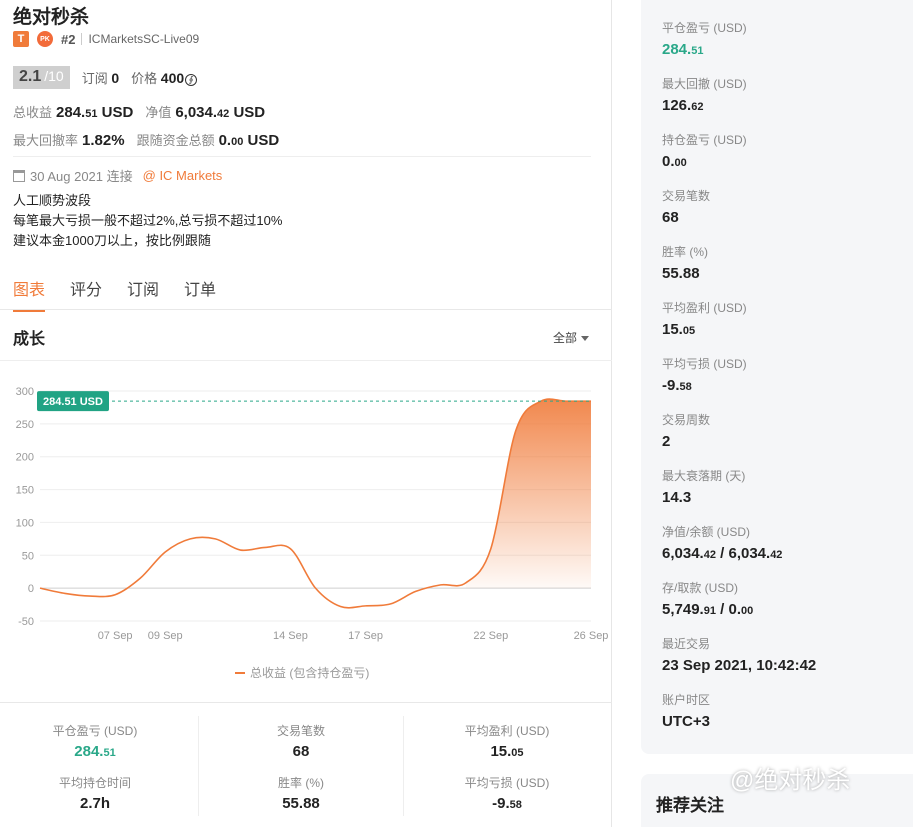  I want to click on stat-label: 存/取款 (USD), so click(700, 588).